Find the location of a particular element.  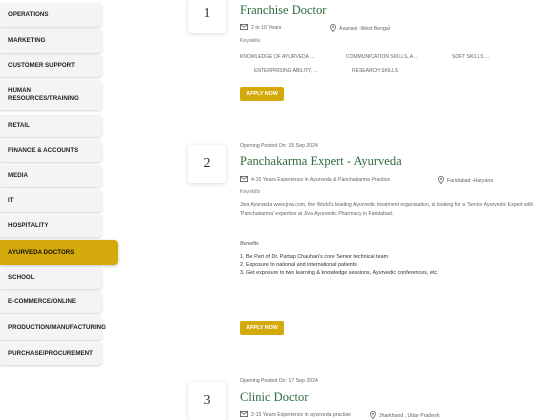

benefits-heading: Benefits is located at coordinates (249, 244).